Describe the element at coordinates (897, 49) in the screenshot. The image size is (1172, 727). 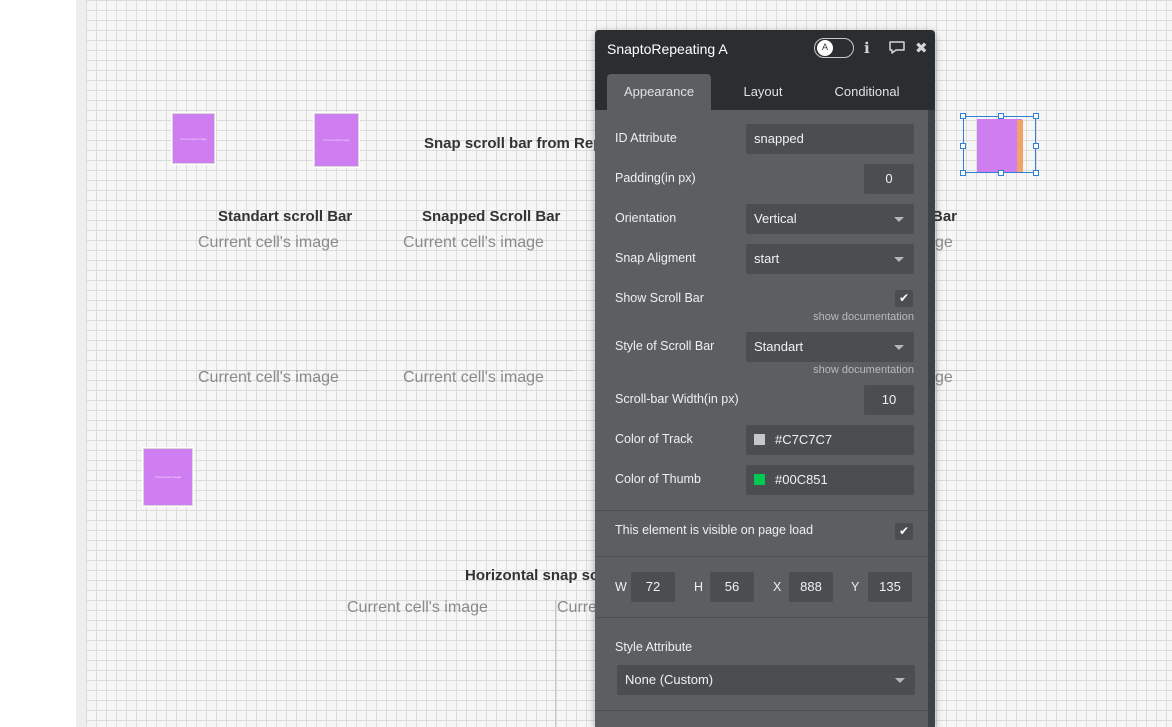
I see `comment-icon` at that location.